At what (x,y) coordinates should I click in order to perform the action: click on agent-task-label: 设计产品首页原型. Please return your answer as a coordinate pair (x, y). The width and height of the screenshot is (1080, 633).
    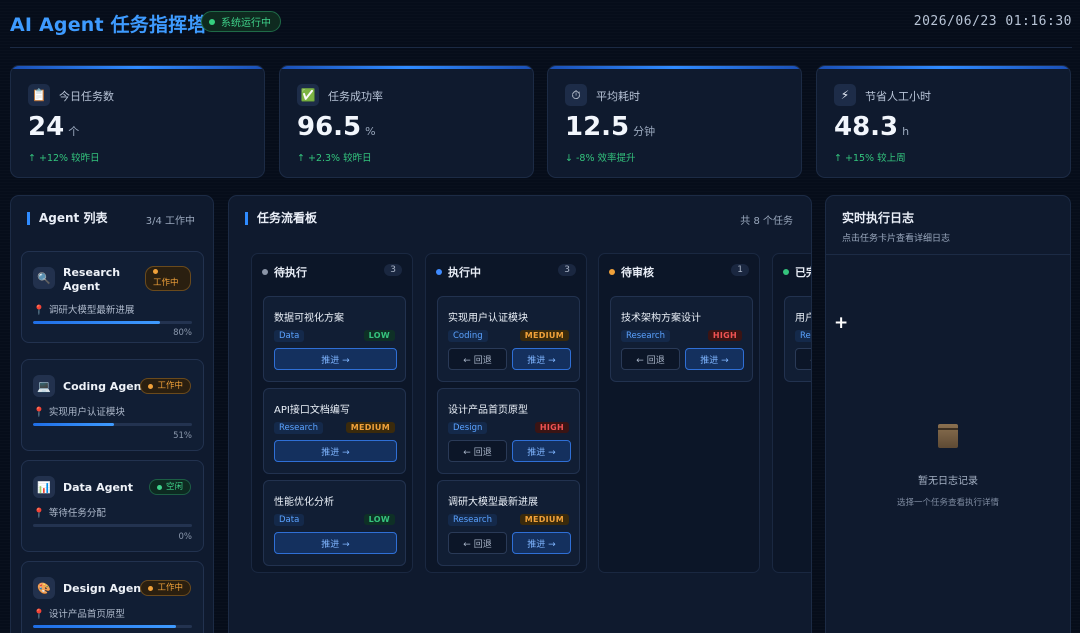
    Looking at the image, I should click on (86, 614).